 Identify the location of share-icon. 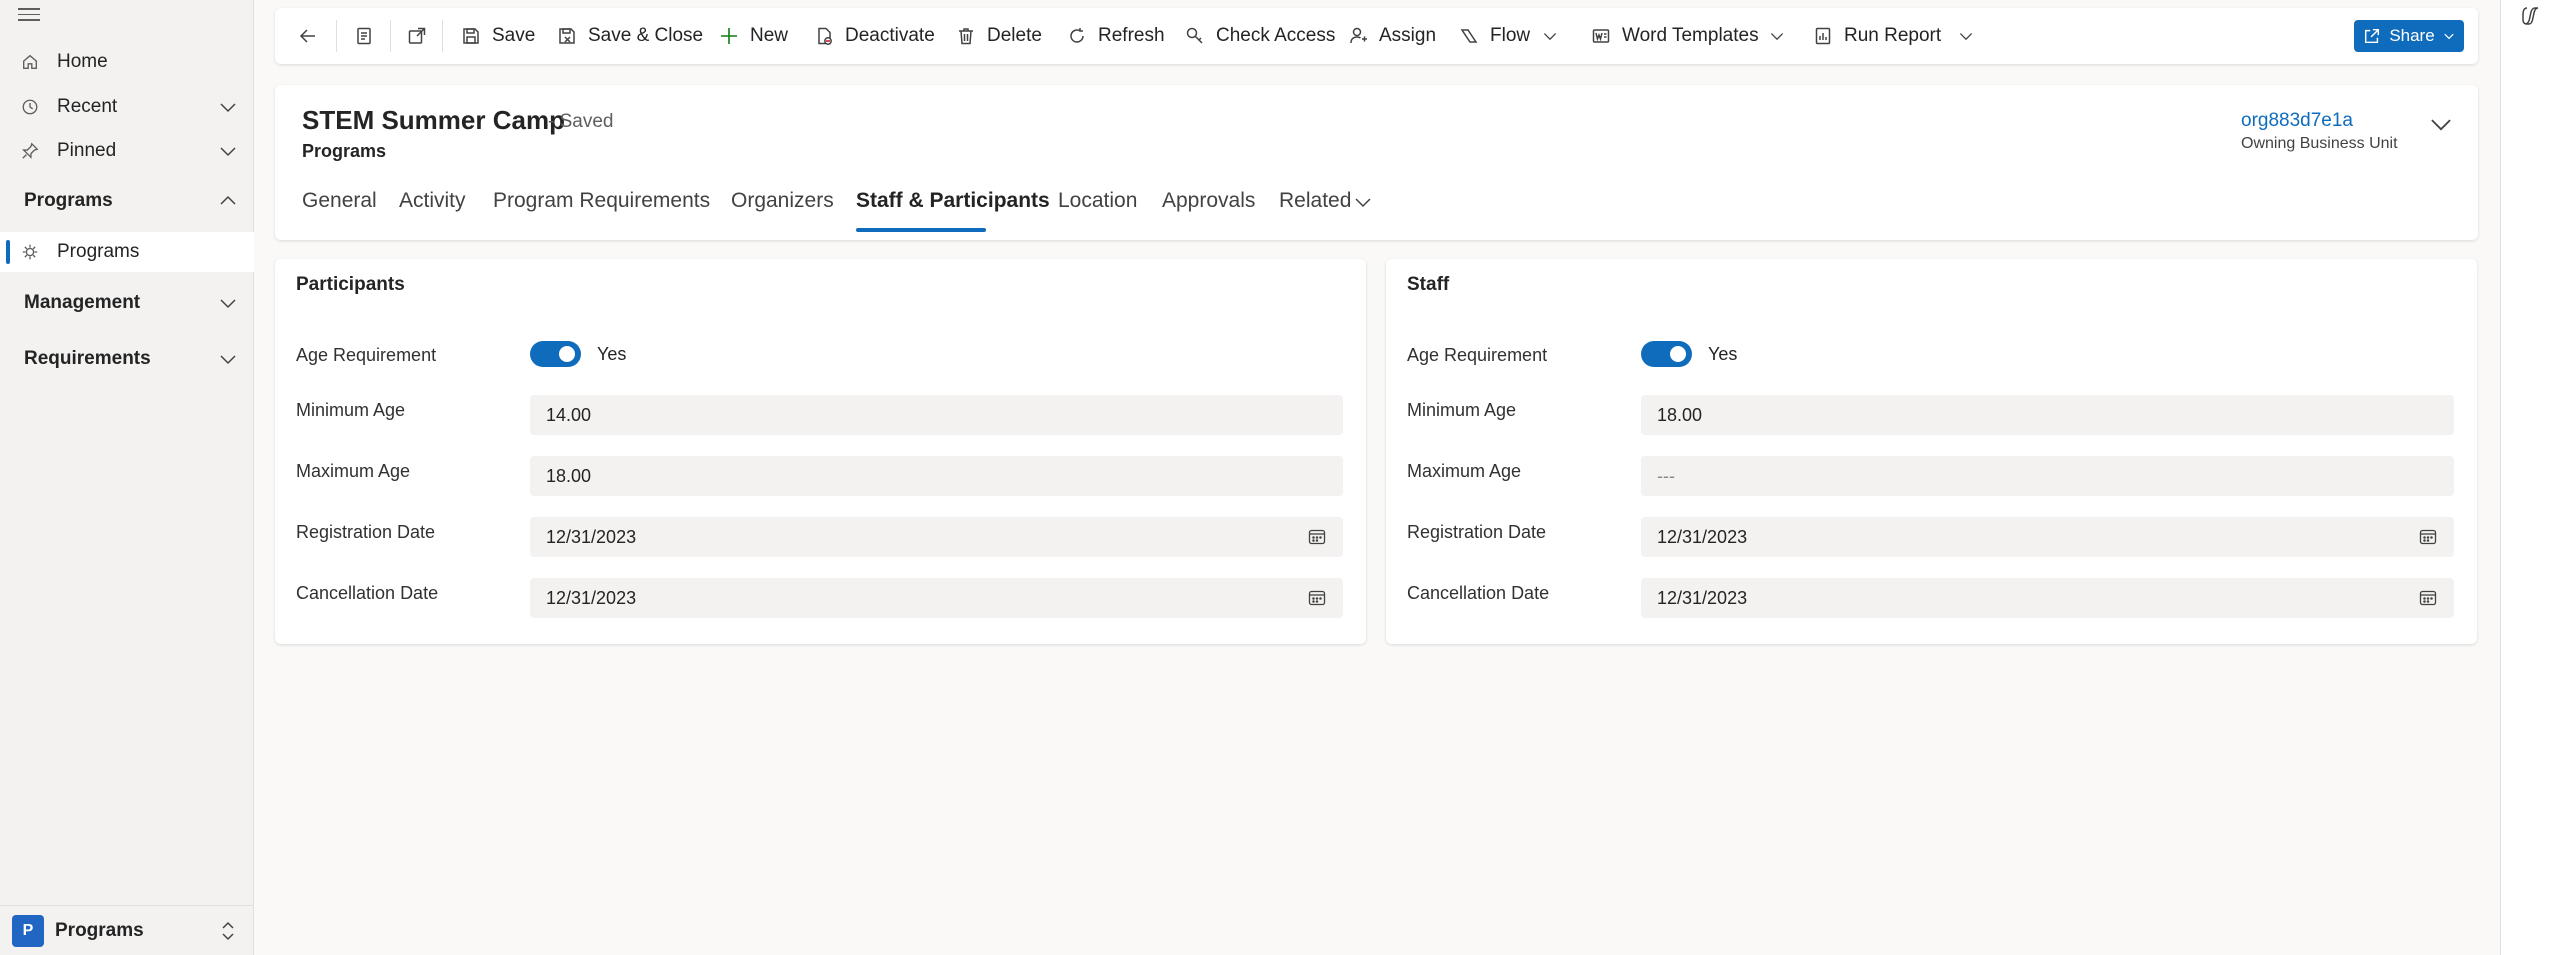
(2372, 36).